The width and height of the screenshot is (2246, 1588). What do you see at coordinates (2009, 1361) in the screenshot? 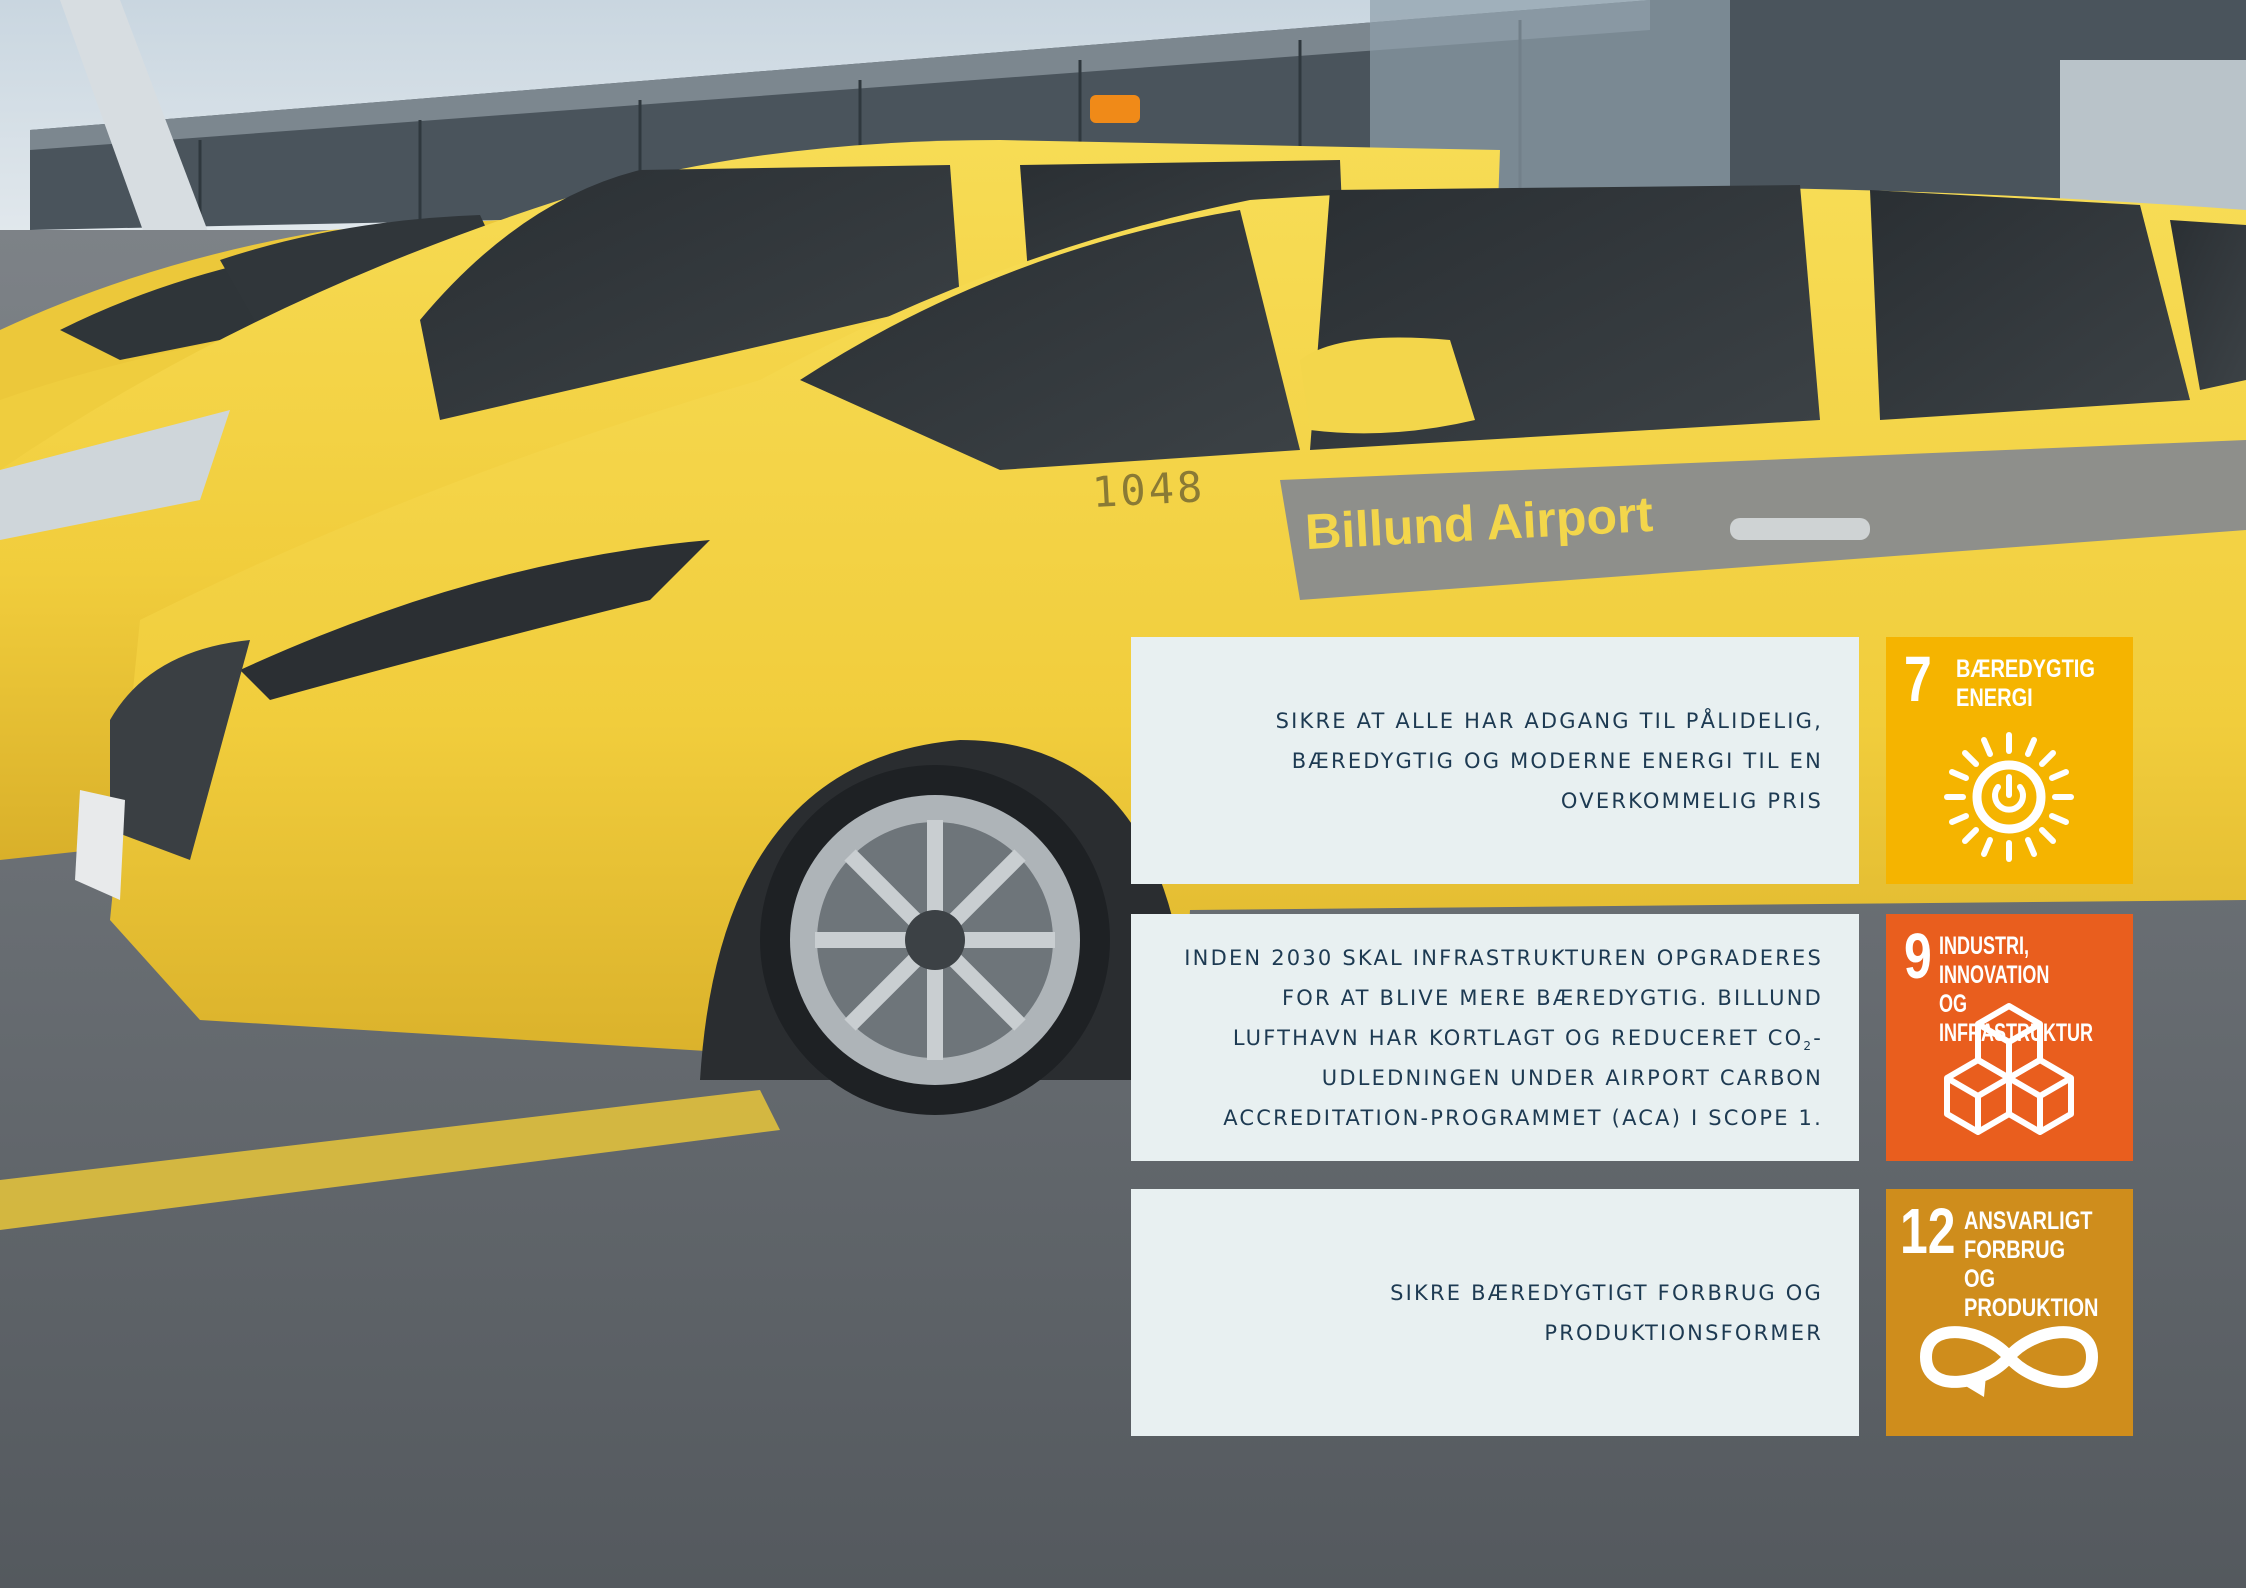
I see `infinity-loop-icon` at bounding box center [2009, 1361].